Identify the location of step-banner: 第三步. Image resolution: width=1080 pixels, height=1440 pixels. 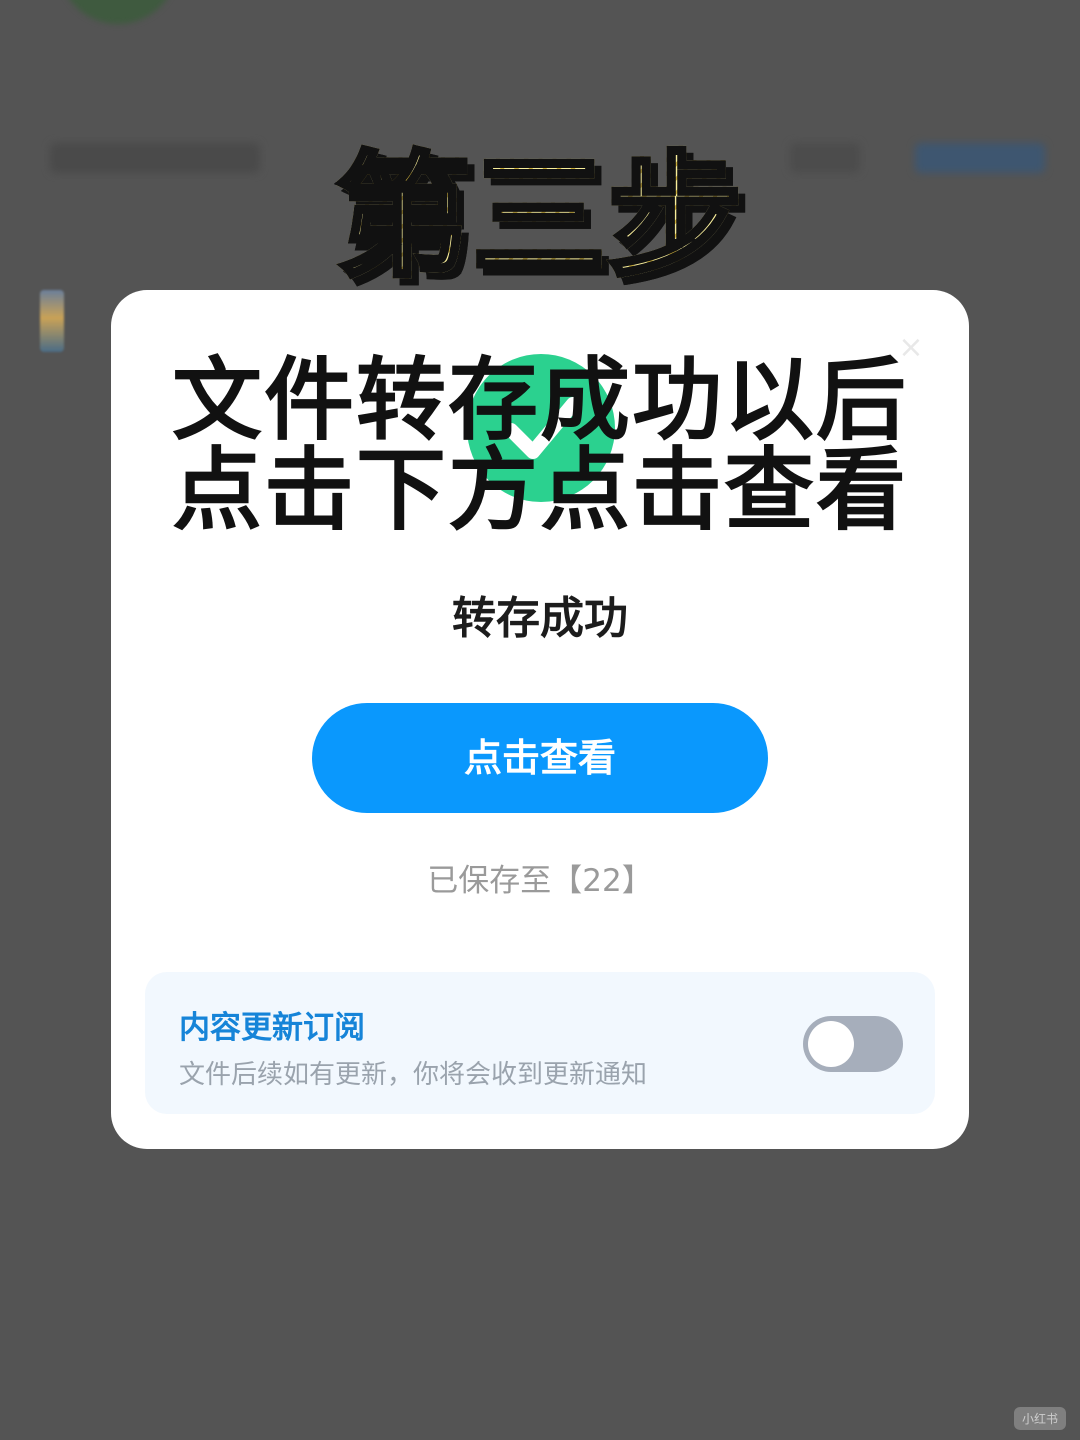
(540, 205).